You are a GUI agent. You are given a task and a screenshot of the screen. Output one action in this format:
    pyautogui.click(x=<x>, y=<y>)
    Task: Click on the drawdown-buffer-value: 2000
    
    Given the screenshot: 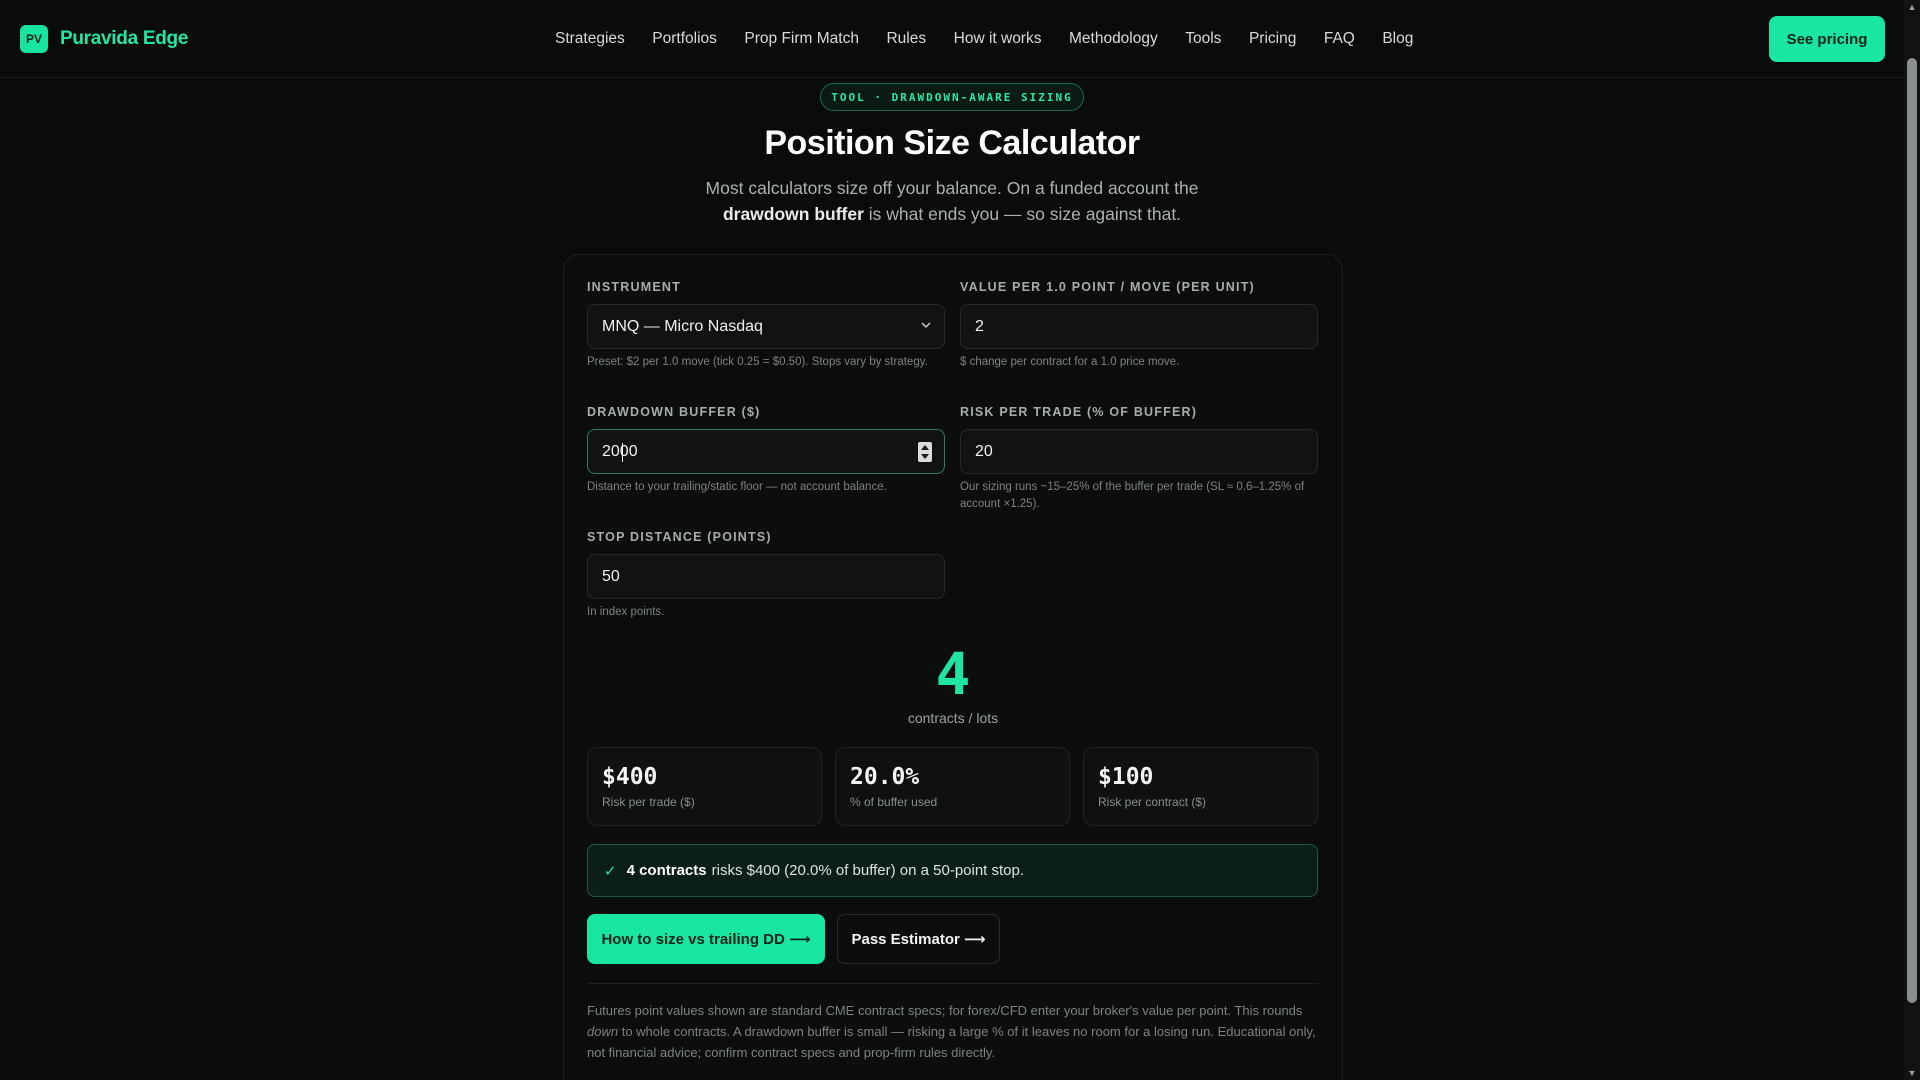 What is the action you would take?
    pyautogui.click(x=620, y=451)
    